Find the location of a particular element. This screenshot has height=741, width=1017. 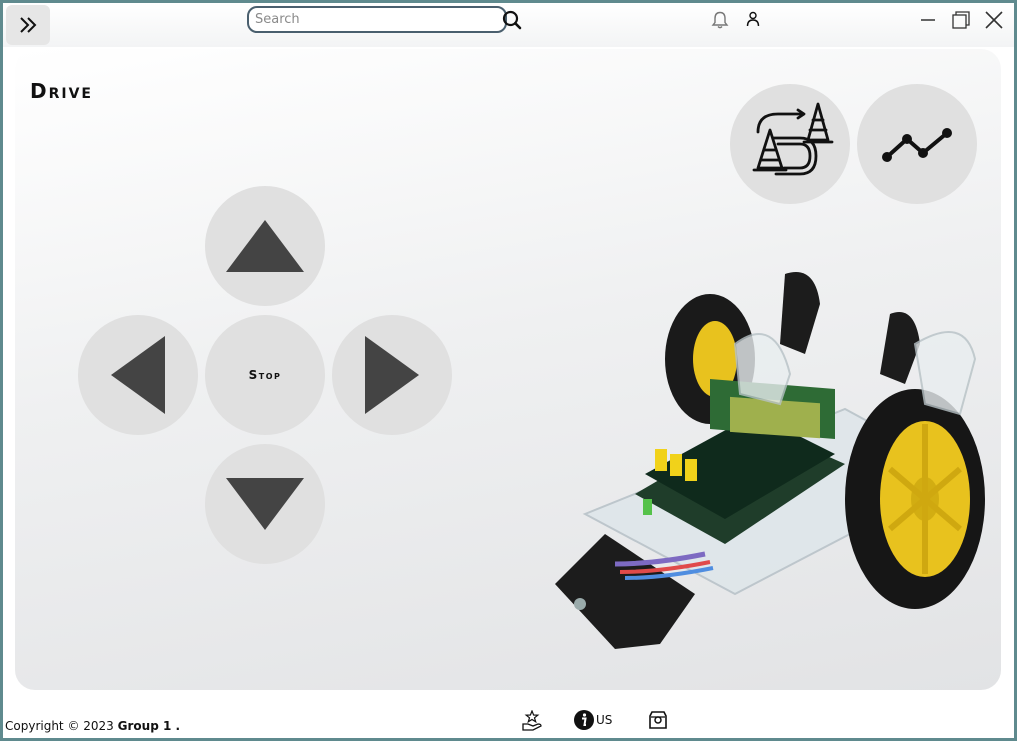

close-icon is located at coordinates (994, 20).